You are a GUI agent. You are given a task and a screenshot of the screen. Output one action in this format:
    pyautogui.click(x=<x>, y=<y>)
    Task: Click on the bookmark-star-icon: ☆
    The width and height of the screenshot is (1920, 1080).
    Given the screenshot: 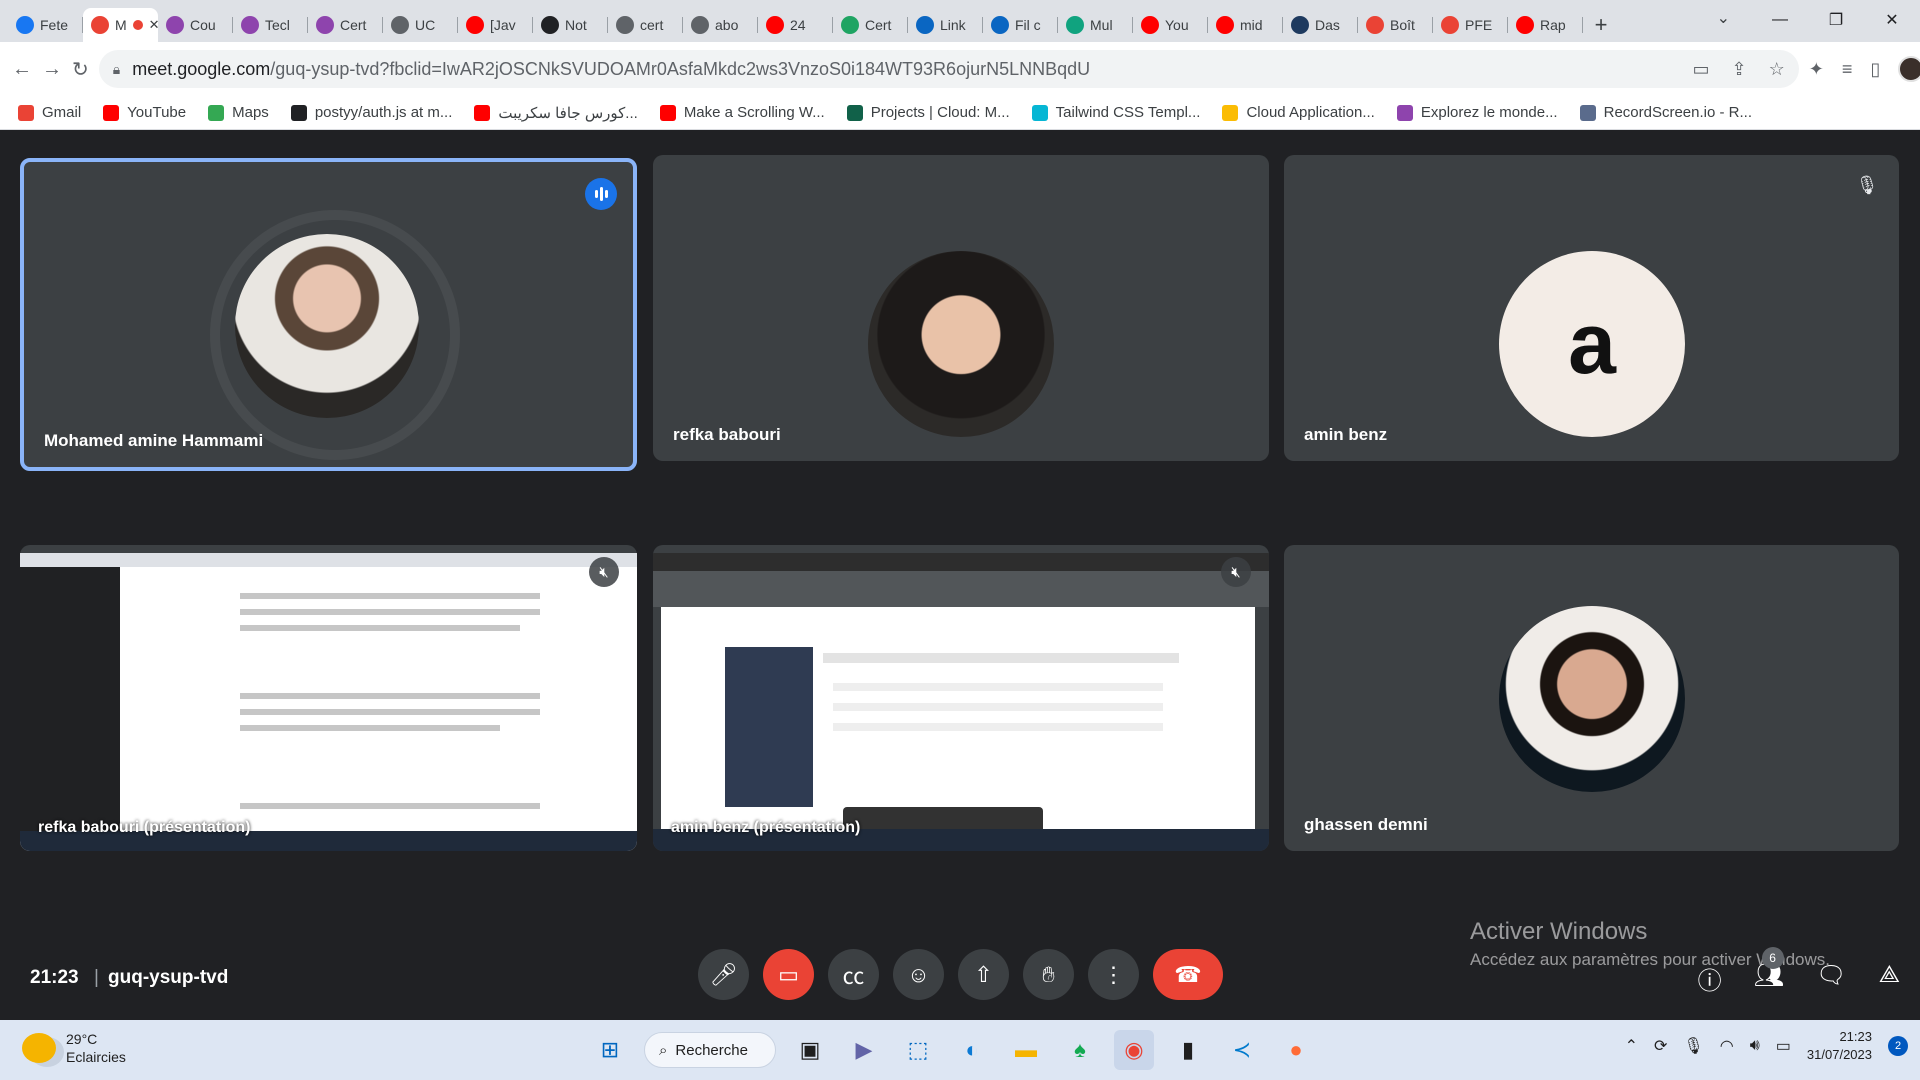 What is the action you would take?
    pyautogui.click(x=1777, y=69)
    